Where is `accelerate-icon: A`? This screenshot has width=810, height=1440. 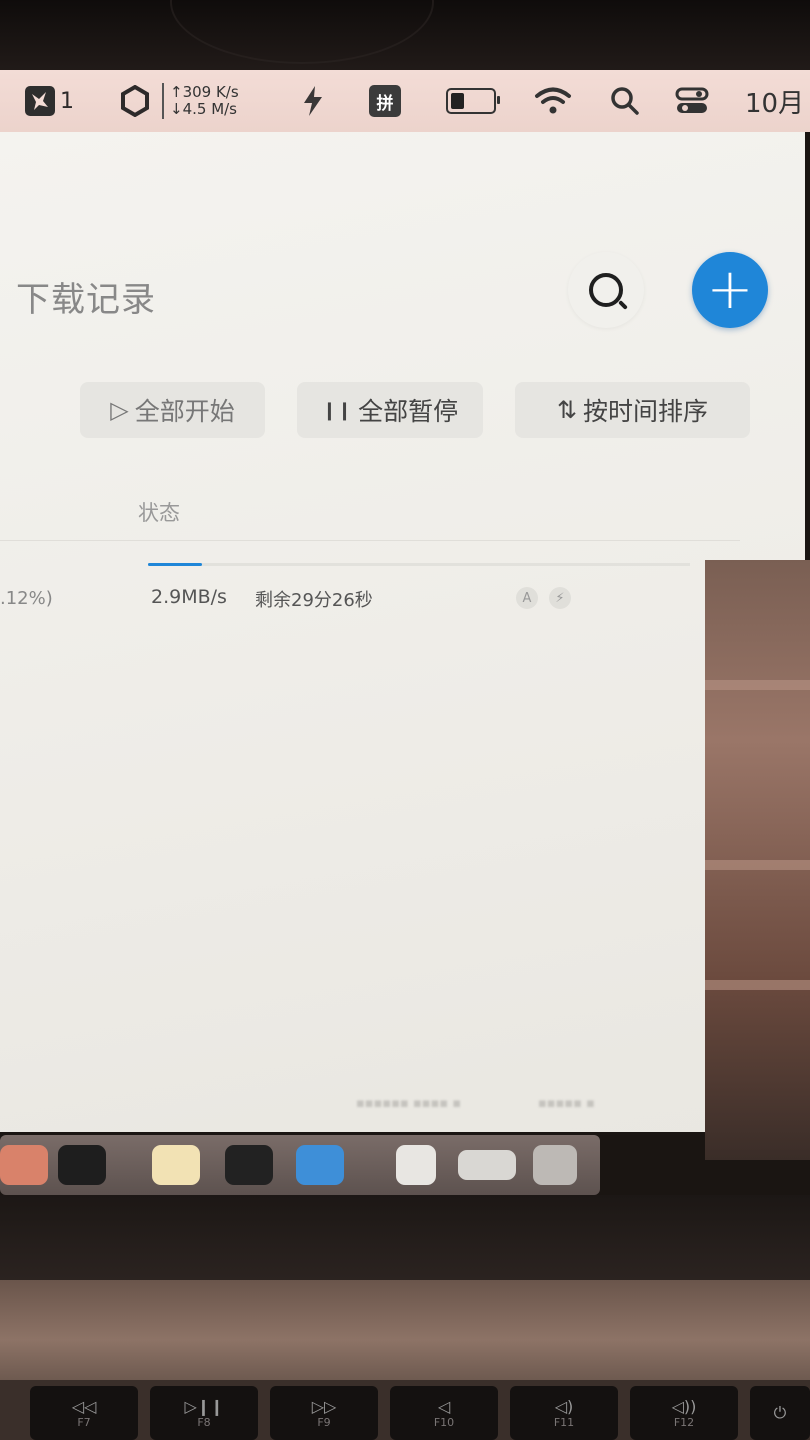
accelerate-icon: A is located at coordinates (527, 598).